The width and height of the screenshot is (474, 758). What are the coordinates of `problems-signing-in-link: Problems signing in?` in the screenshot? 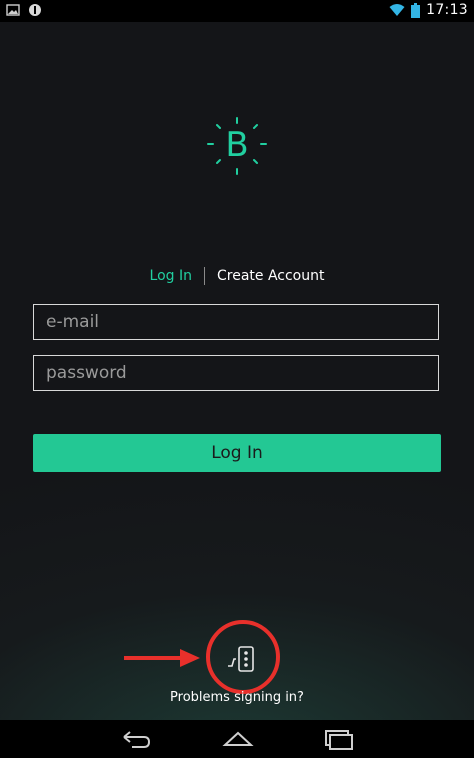 It's located at (237, 697).